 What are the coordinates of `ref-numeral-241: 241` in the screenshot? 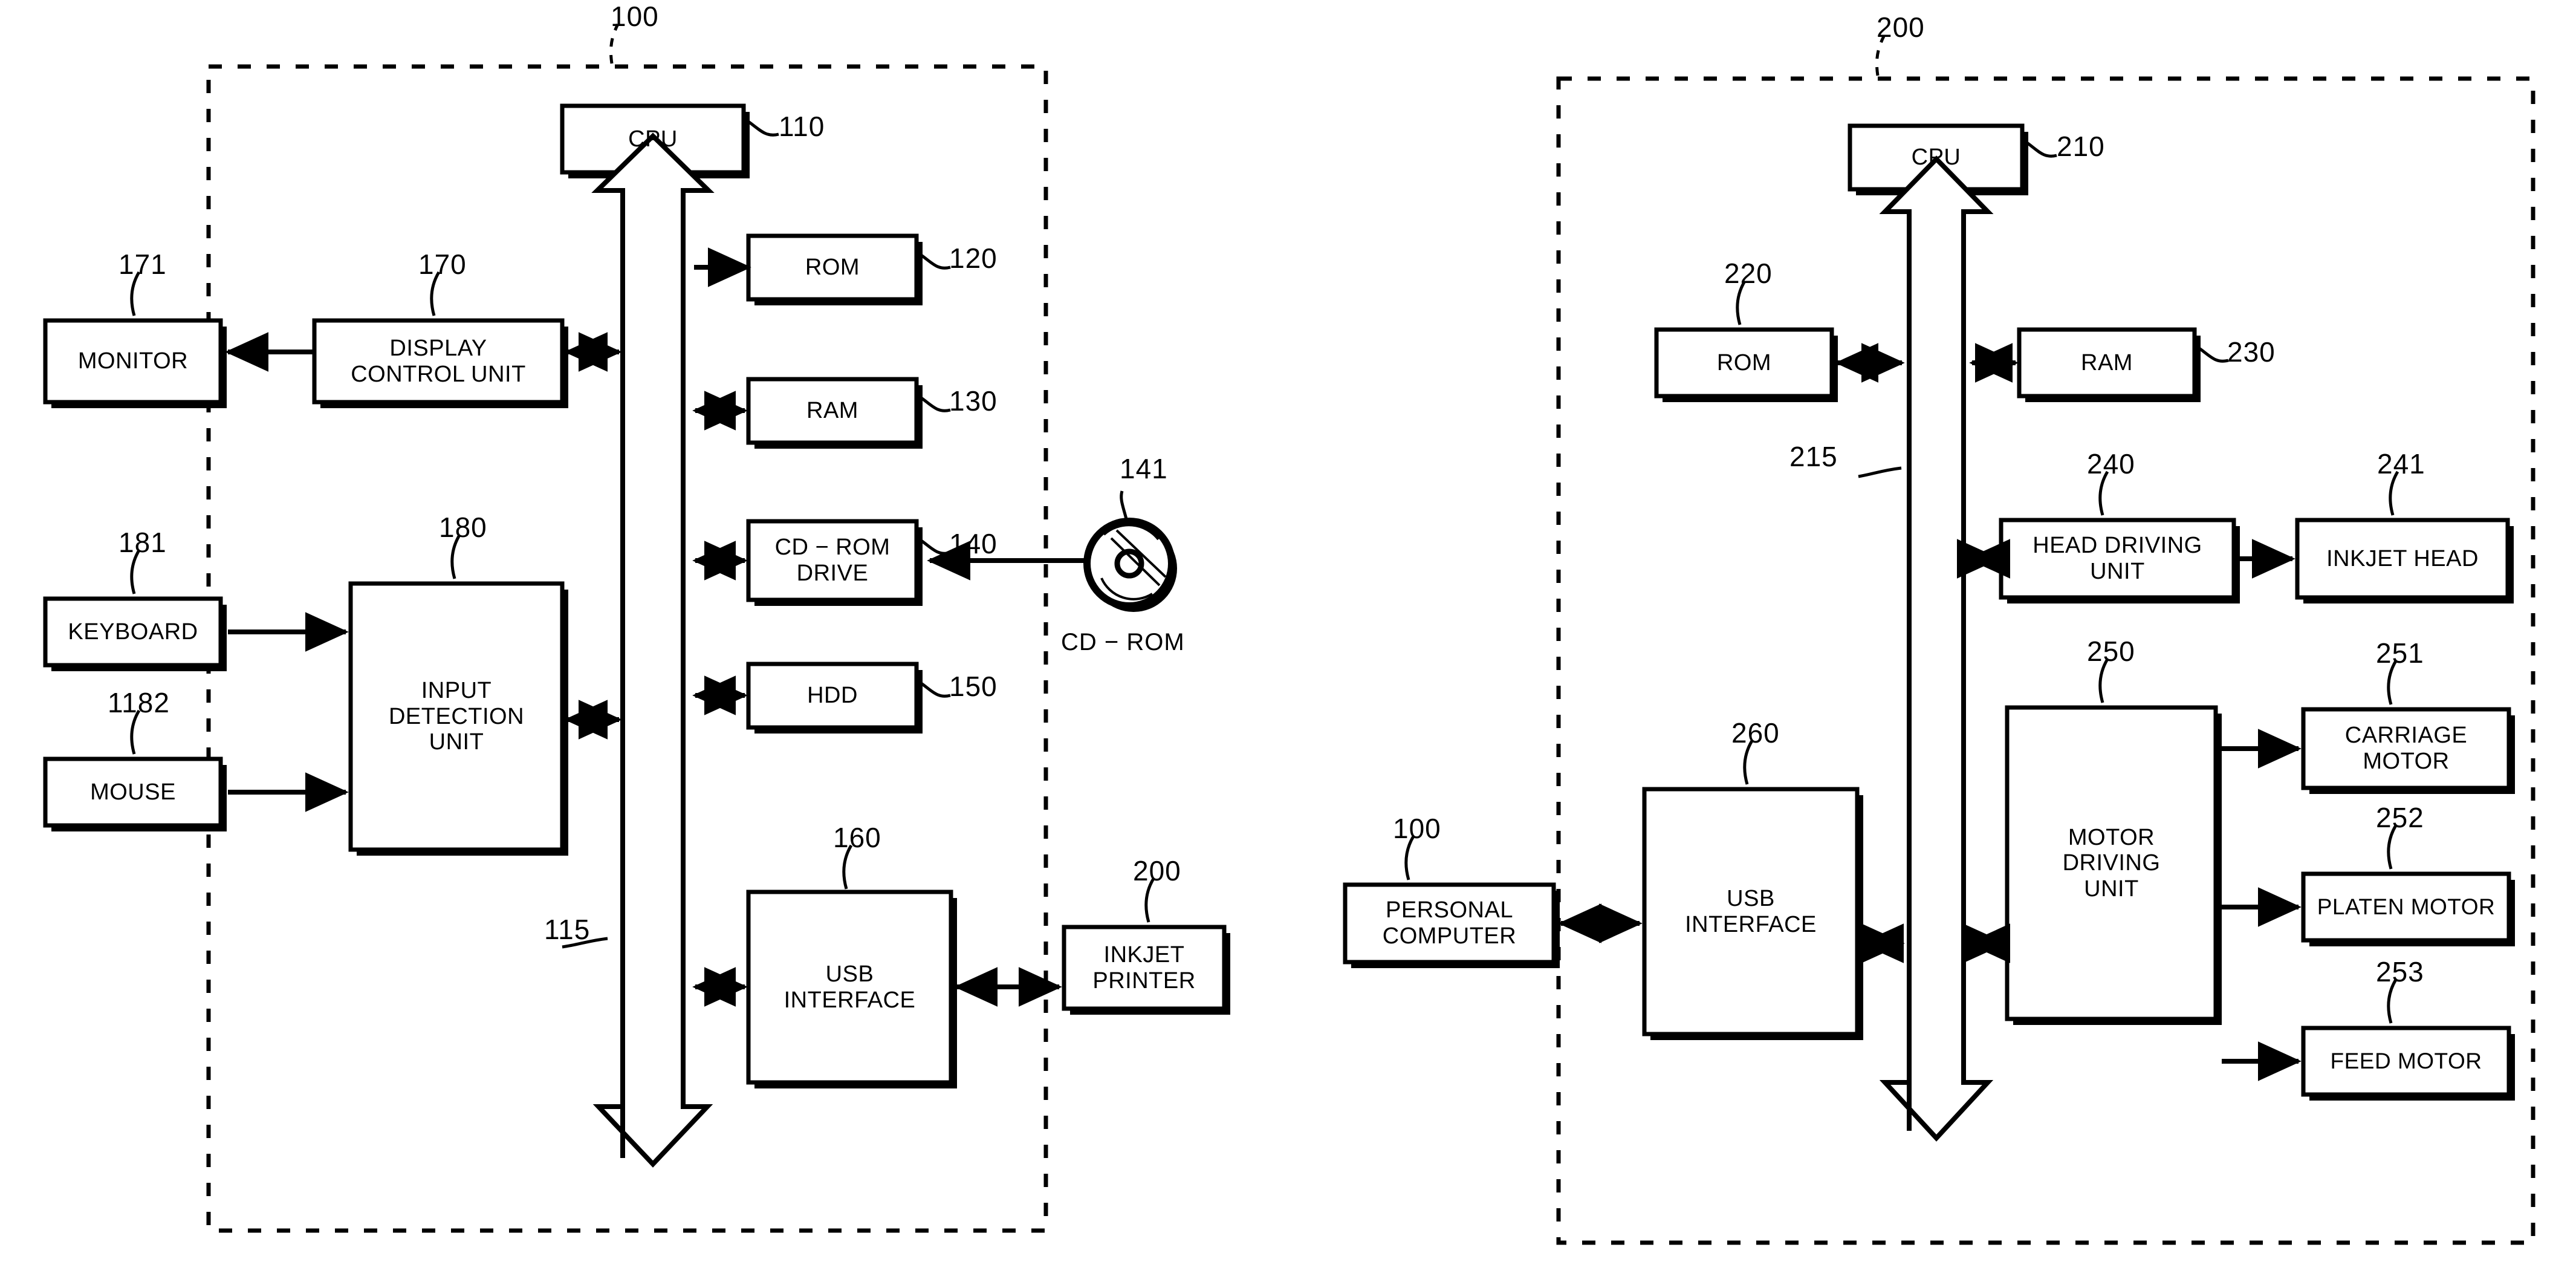 It's located at (2401, 464).